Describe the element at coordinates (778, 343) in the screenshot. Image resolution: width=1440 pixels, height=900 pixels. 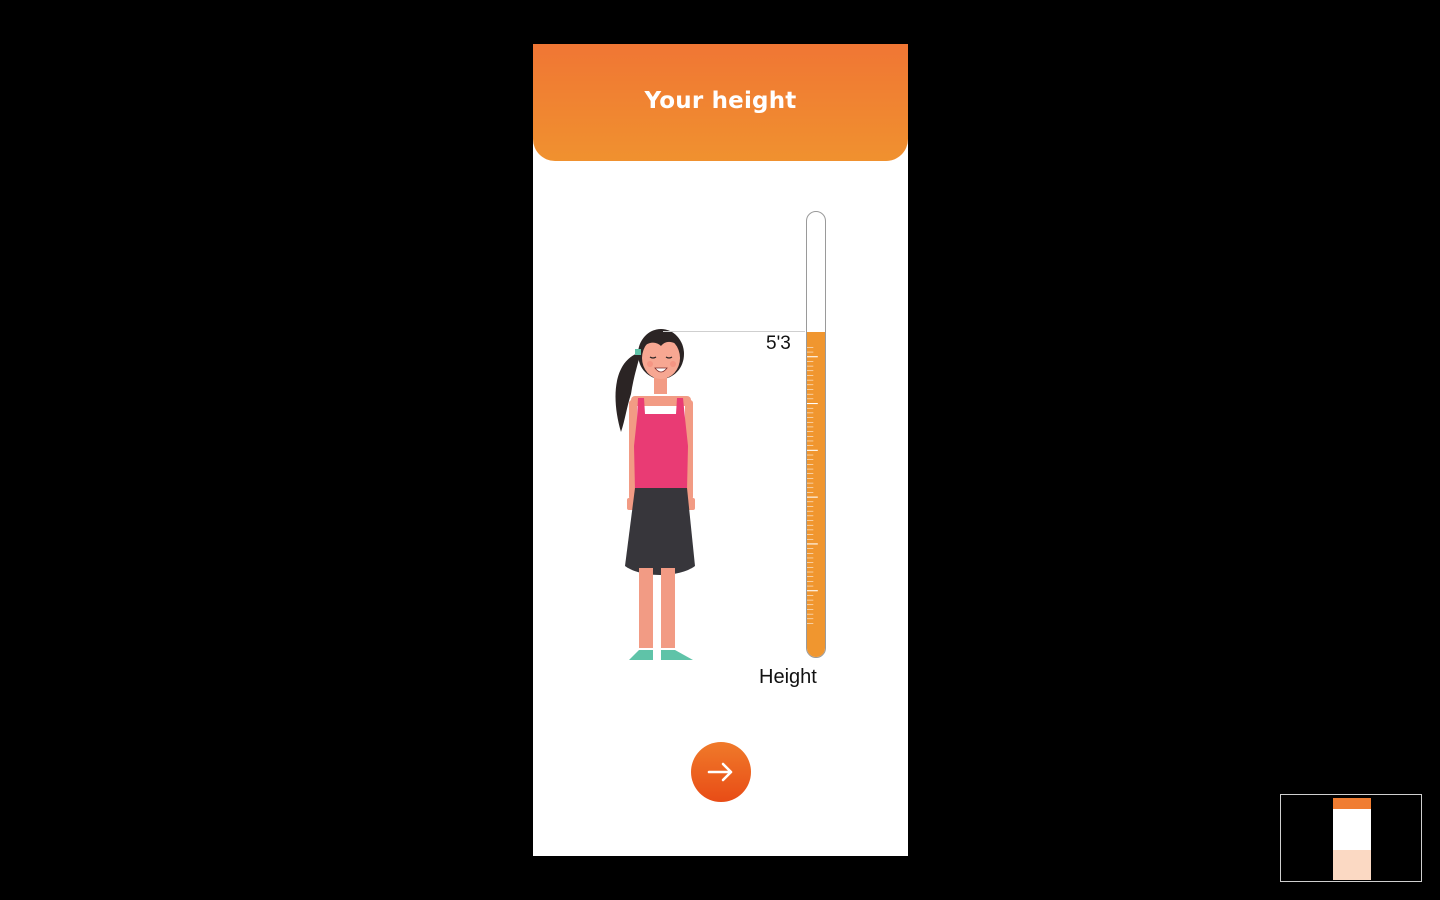
I see `height-value: 5'3` at that location.